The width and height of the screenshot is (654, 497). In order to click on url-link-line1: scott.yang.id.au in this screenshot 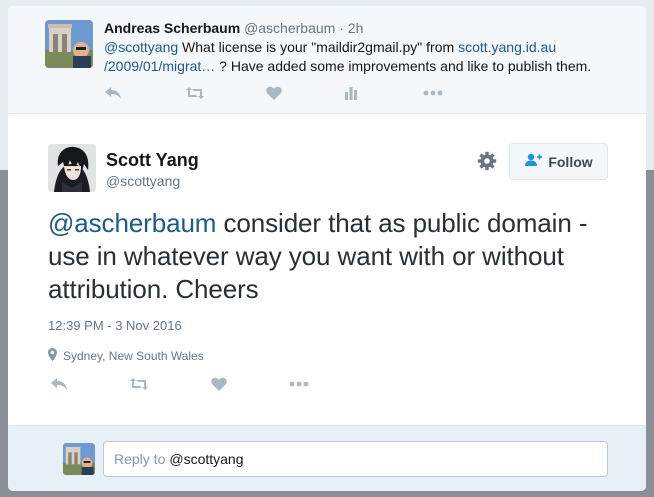, I will do `click(507, 47)`.